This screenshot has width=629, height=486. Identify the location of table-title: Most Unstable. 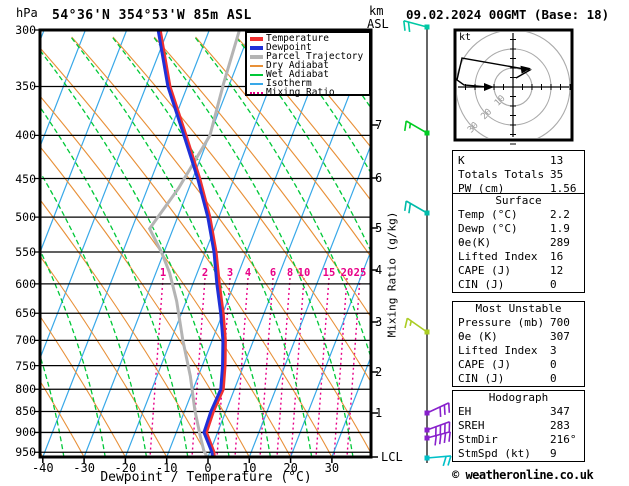
(518, 308).